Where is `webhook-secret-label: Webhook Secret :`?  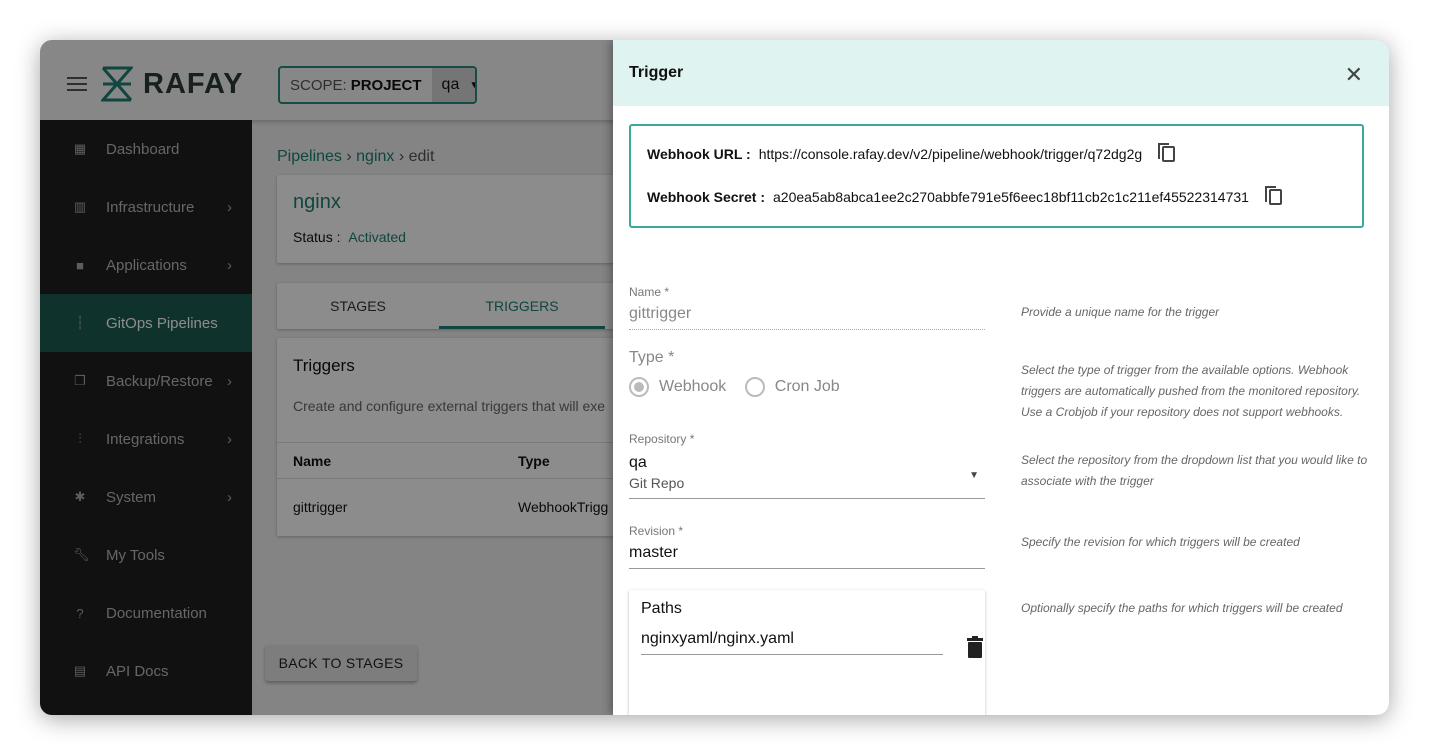 webhook-secret-label: Webhook Secret : is located at coordinates (706, 197).